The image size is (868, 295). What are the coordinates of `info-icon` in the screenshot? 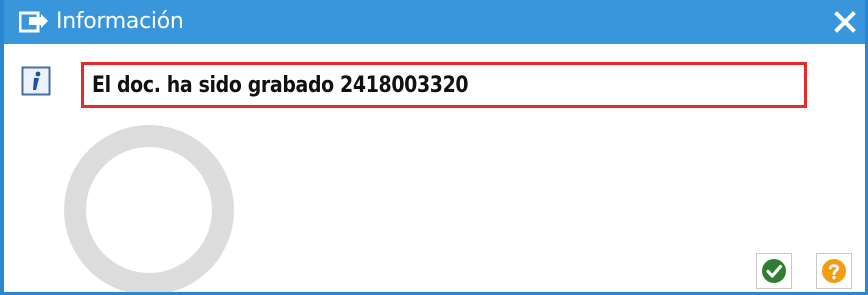 It's located at (36, 81).